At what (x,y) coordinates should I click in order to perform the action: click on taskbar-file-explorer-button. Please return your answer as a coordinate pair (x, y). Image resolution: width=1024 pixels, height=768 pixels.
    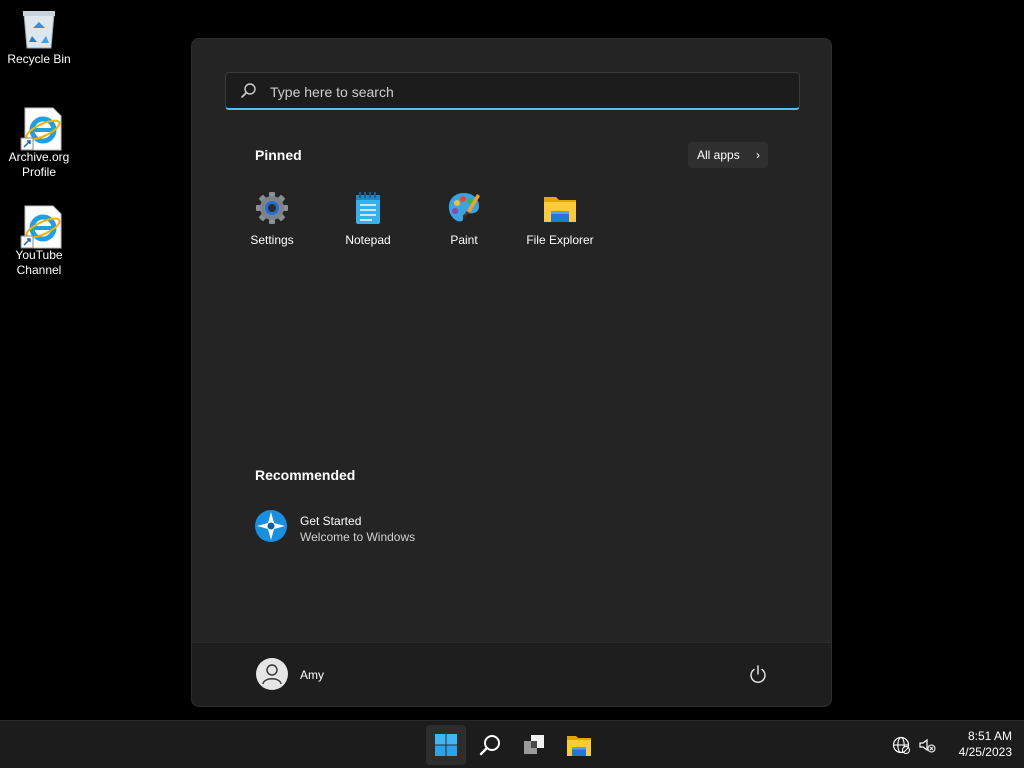
    Looking at the image, I should click on (578, 745).